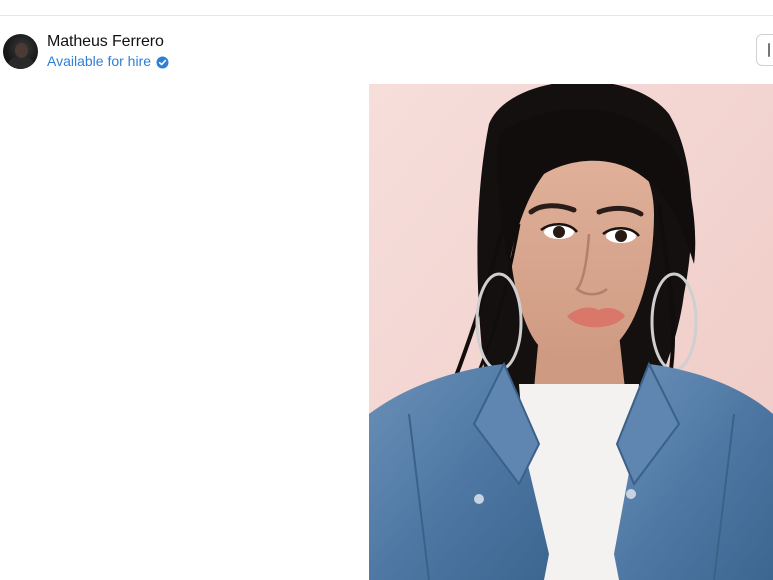 This screenshot has width=773, height=580. Describe the element at coordinates (764, 50) in the screenshot. I see `bookmark-button` at that location.